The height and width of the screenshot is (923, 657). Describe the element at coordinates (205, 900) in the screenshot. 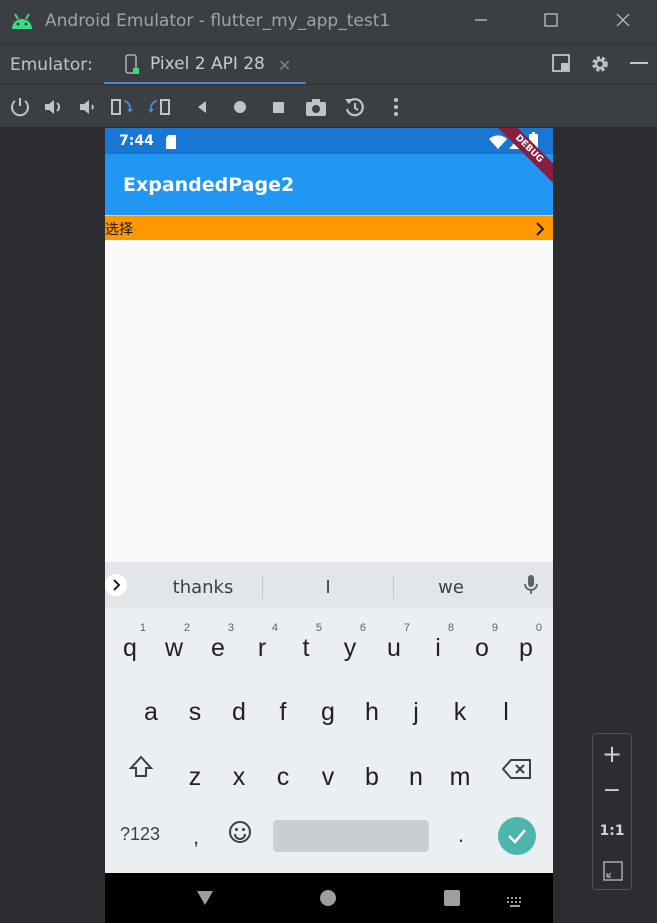

I see `nav-back-icon` at that location.